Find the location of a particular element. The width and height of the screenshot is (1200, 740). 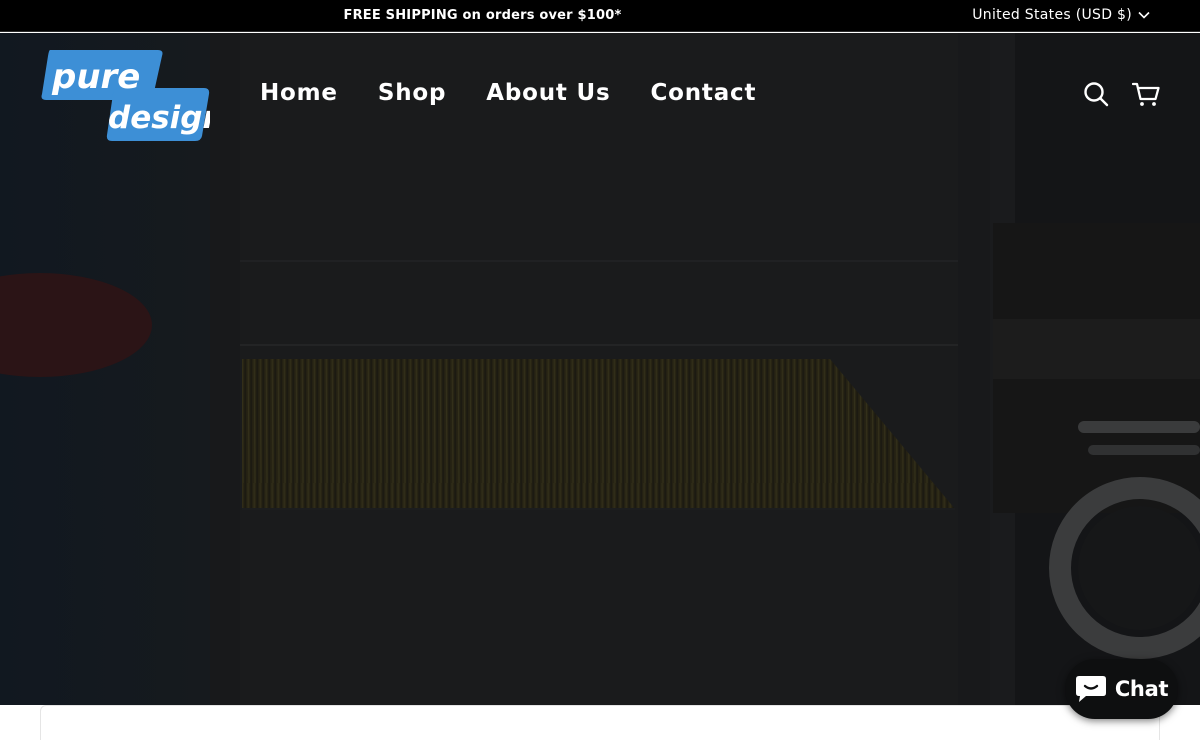

search-icon is located at coordinates (1096, 94).